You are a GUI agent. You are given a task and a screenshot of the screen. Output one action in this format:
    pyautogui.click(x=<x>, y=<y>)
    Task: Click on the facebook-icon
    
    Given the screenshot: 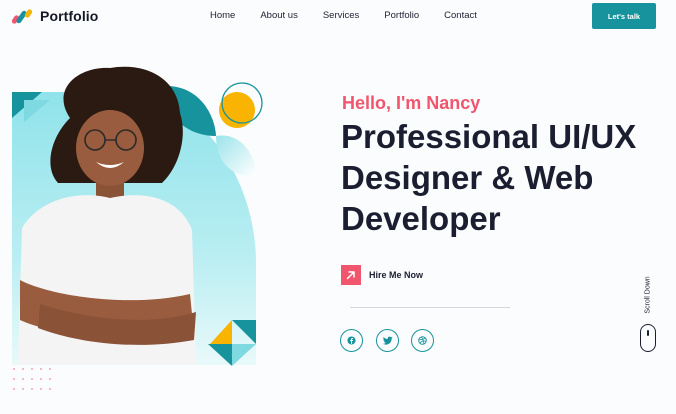 What is the action you would take?
    pyautogui.click(x=351, y=340)
    